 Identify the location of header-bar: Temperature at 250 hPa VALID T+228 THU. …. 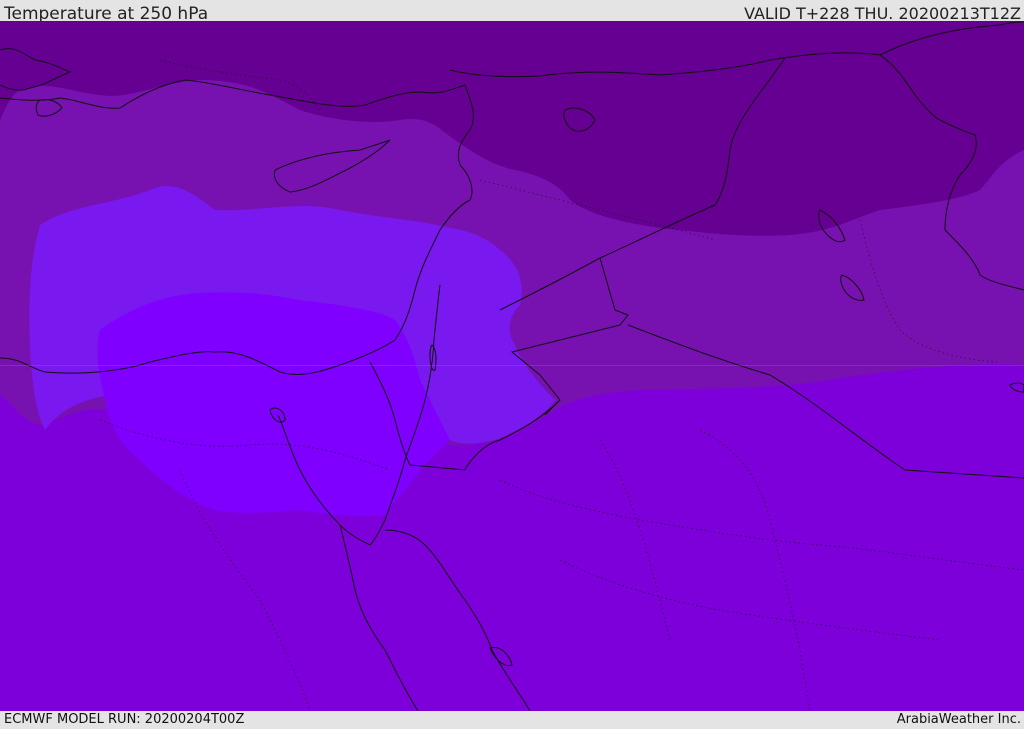
(512, 12).